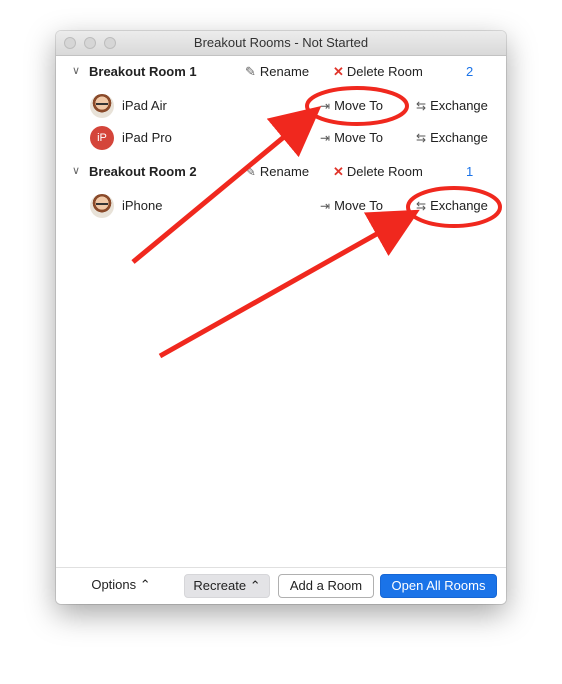 This screenshot has height=684, width=562. I want to click on options-button: Options ⌃, so click(121, 586).